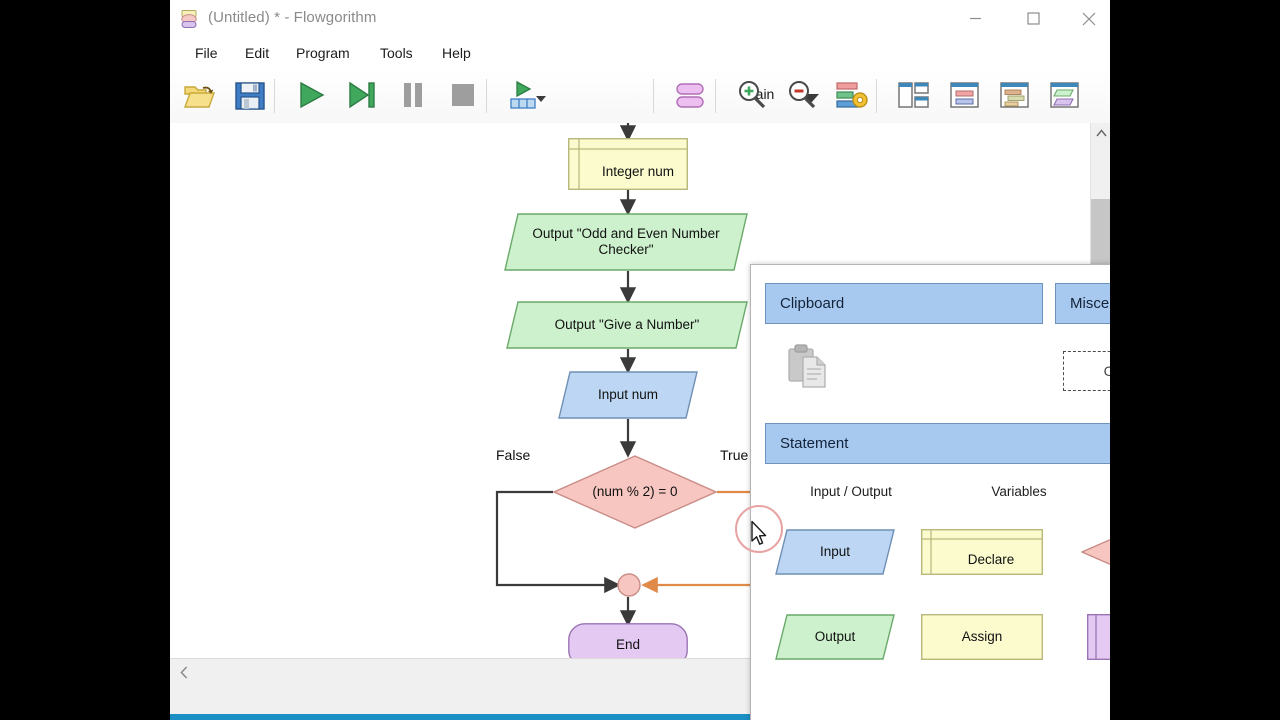  Describe the element at coordinates (1088, 18) in the screenshot. I see `close-icon` at that location.